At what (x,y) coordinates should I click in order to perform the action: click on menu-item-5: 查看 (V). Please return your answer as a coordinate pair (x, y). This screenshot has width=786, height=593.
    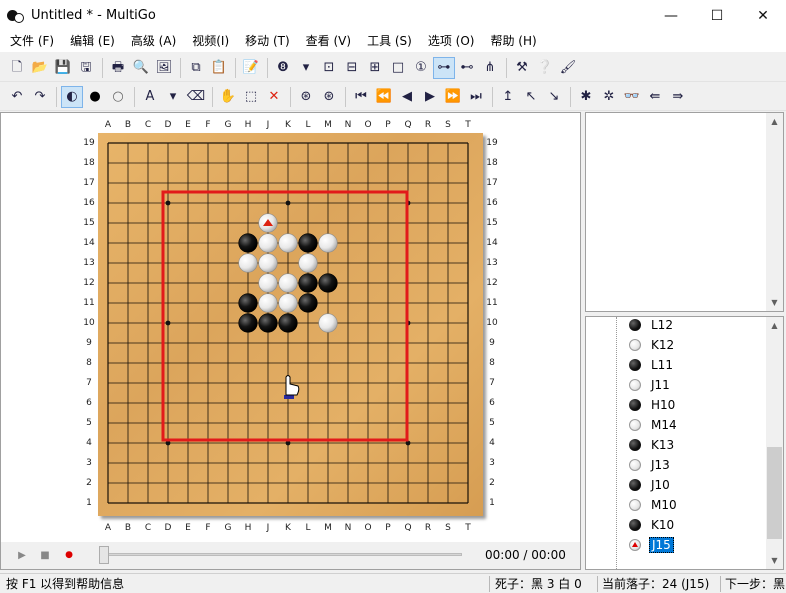
    Looking at the image, I should click on (328, 41).